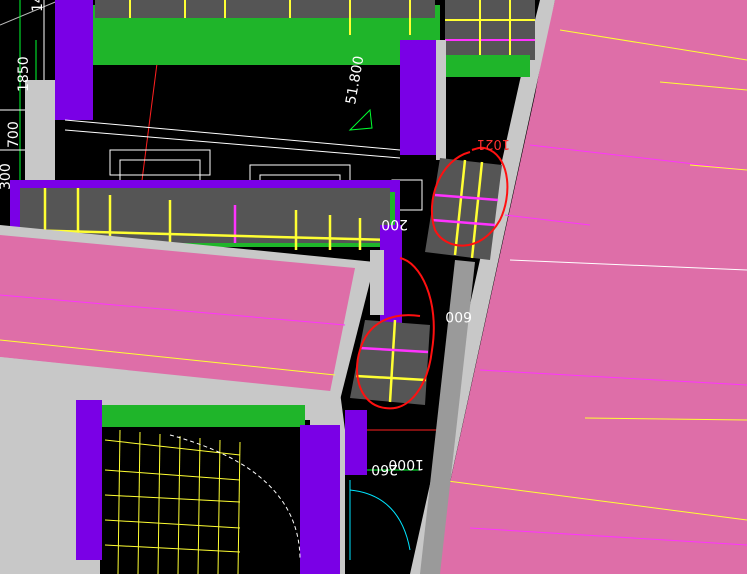 The height and width of the screenshot is (574, 747). Describe the element at coordinates (265, 9) in the screenshot. I see `top-window-strip` at that location.